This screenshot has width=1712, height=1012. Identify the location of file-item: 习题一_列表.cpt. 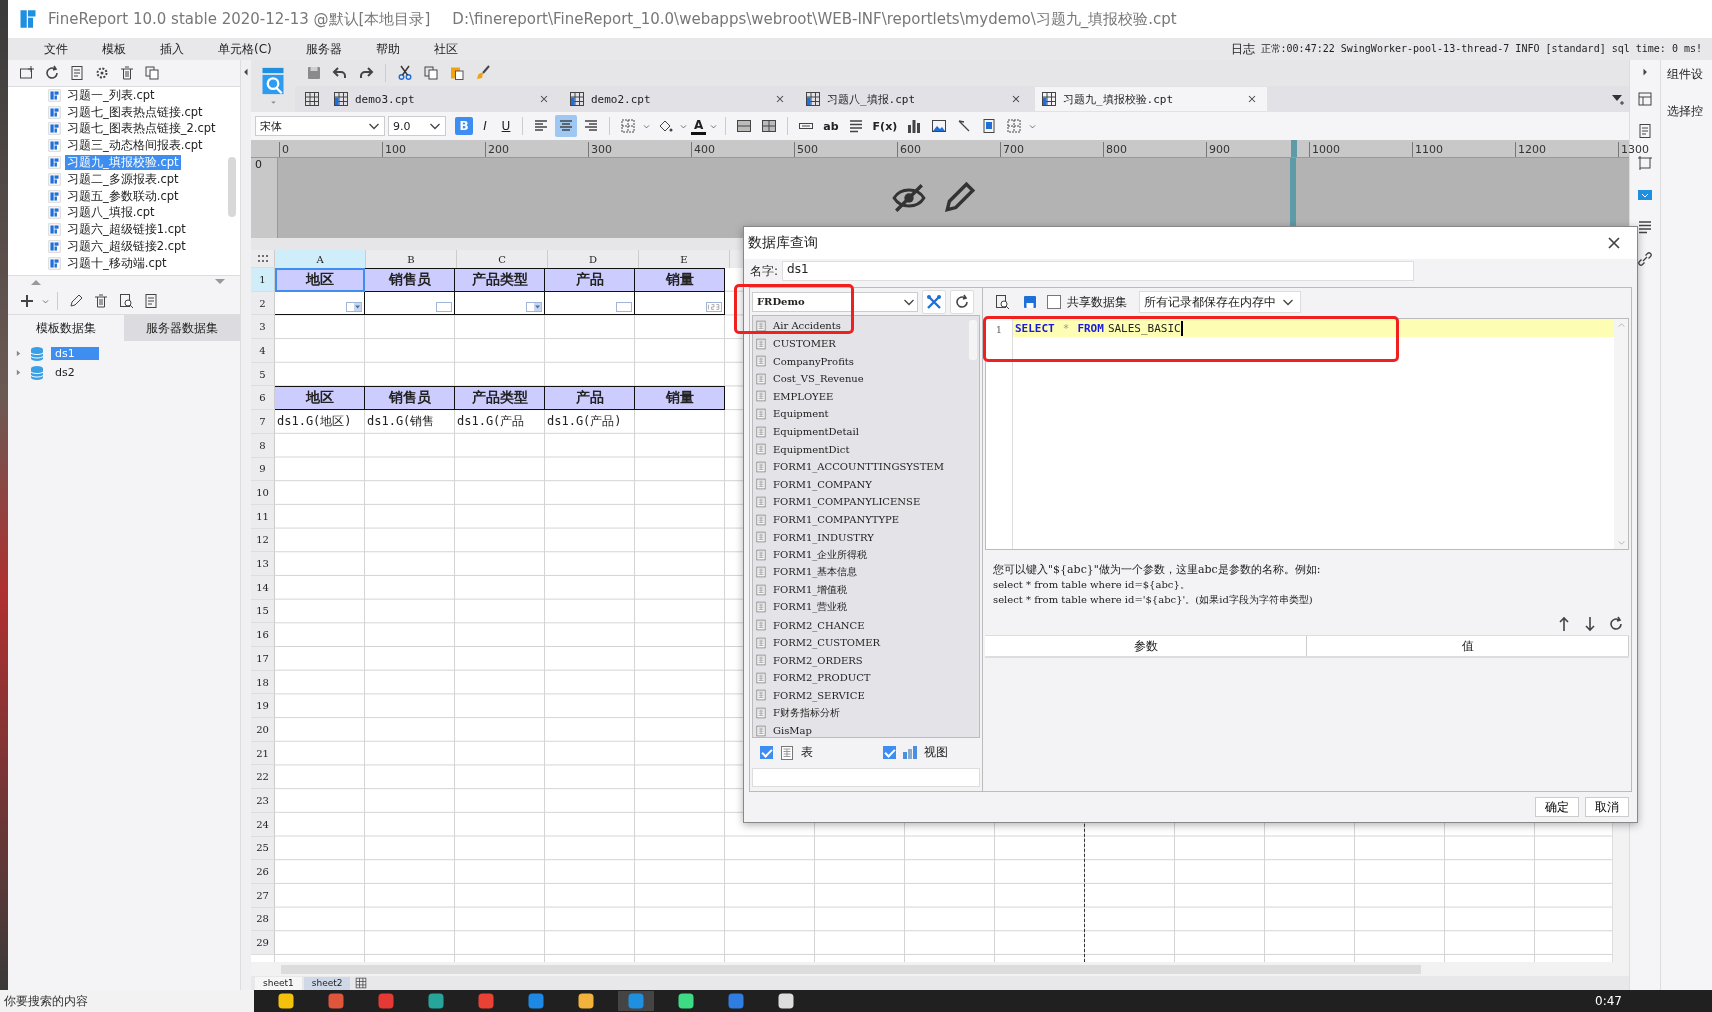
(111, 95).